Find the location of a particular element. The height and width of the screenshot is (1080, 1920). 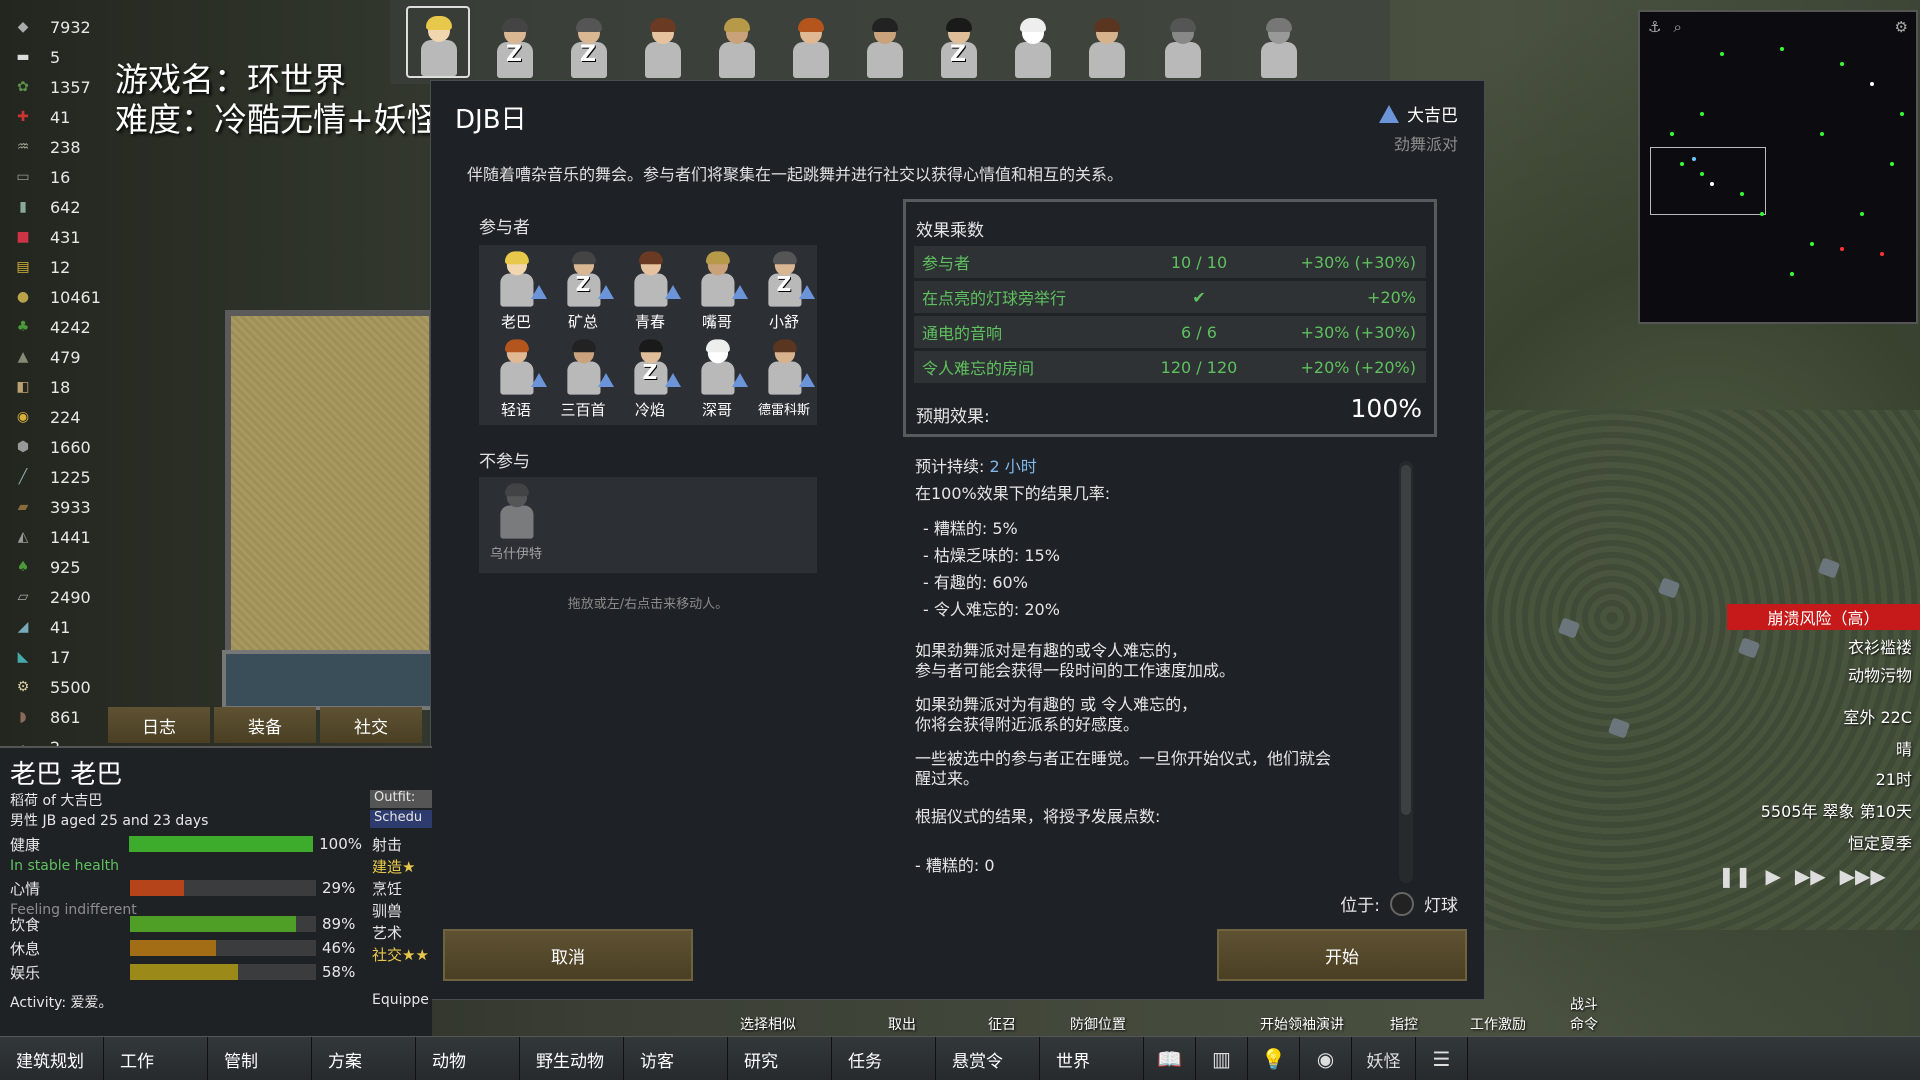

command-1: 取出 is located at coordinates (902, 1024).